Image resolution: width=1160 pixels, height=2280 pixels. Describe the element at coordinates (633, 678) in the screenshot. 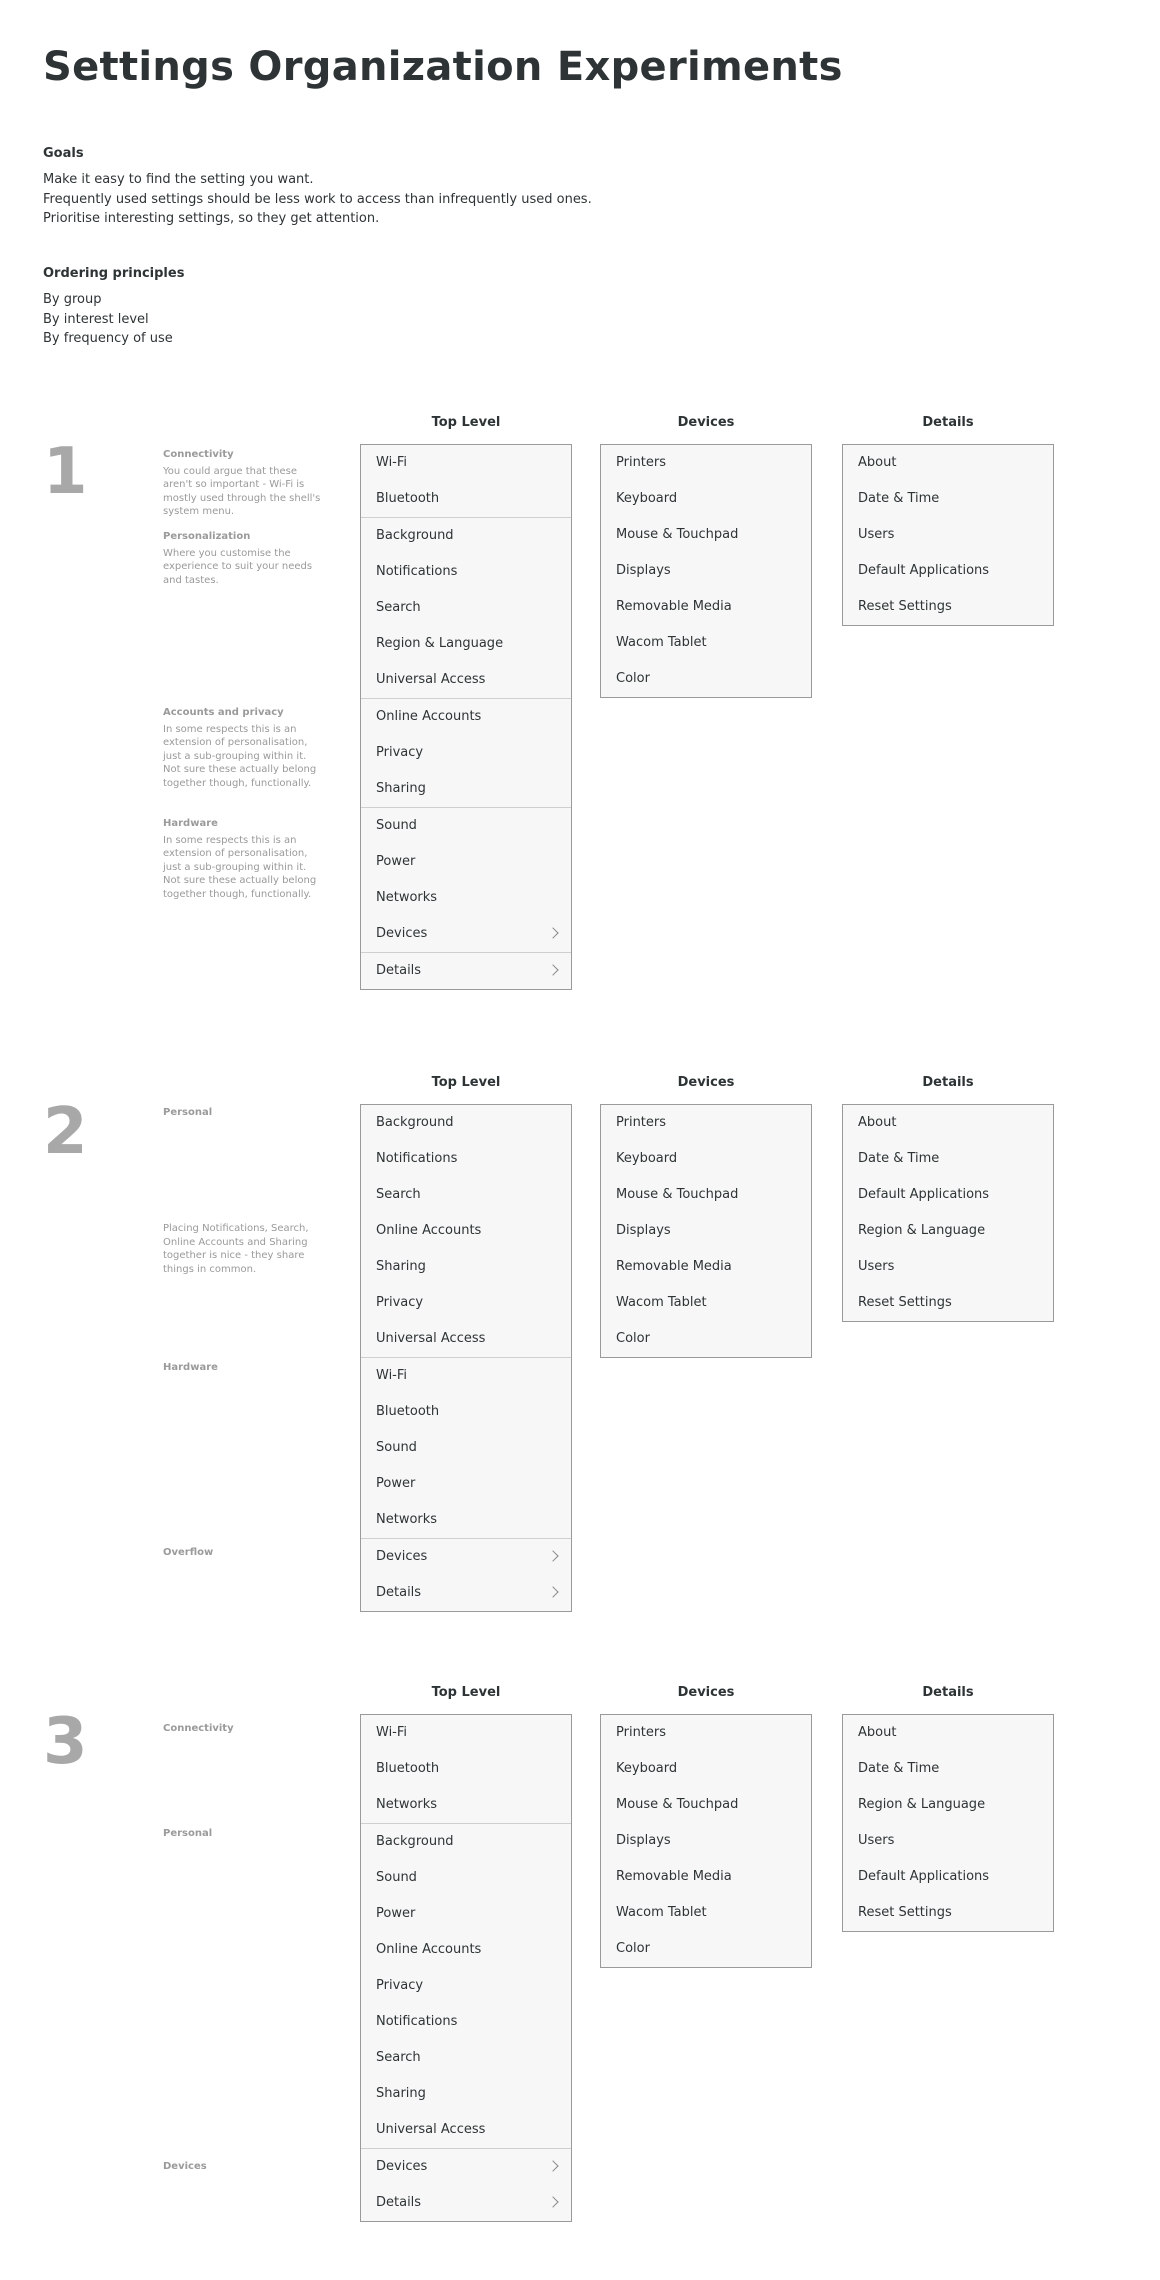

I see `settings-row-label: Color` at that location.